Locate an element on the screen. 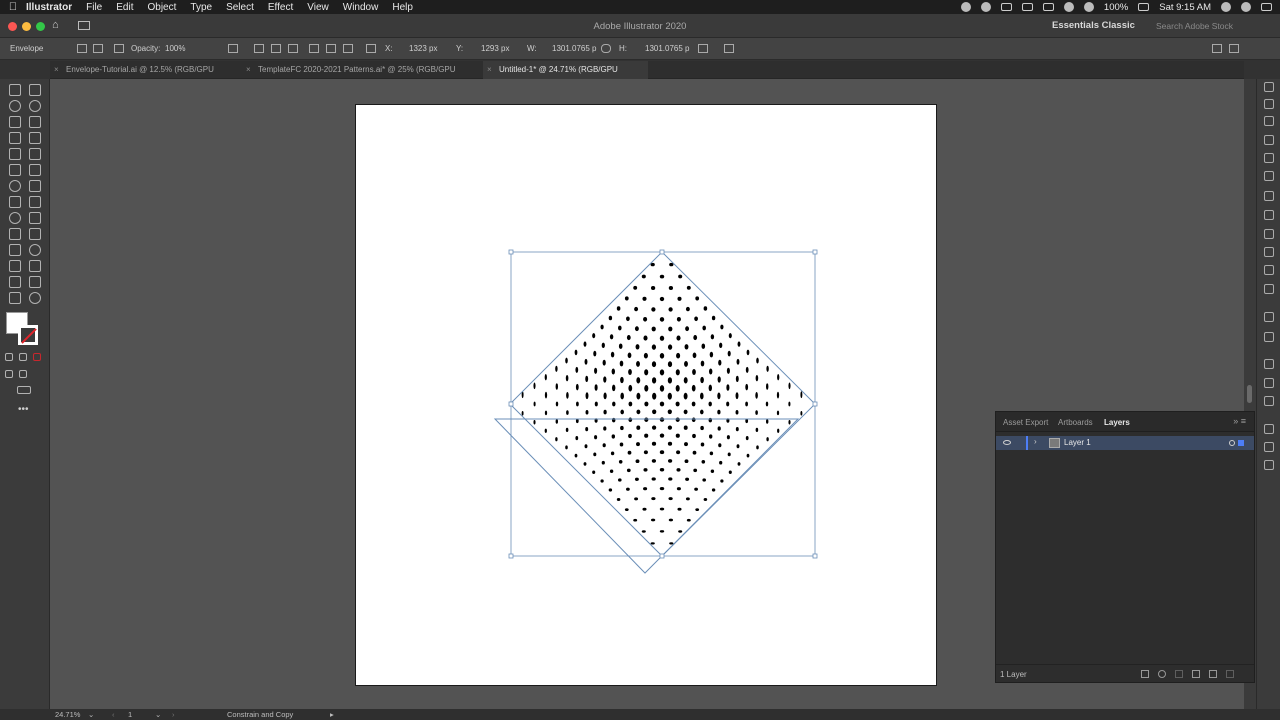  rectangle-tool-icon is located at coordinates (15, 154).